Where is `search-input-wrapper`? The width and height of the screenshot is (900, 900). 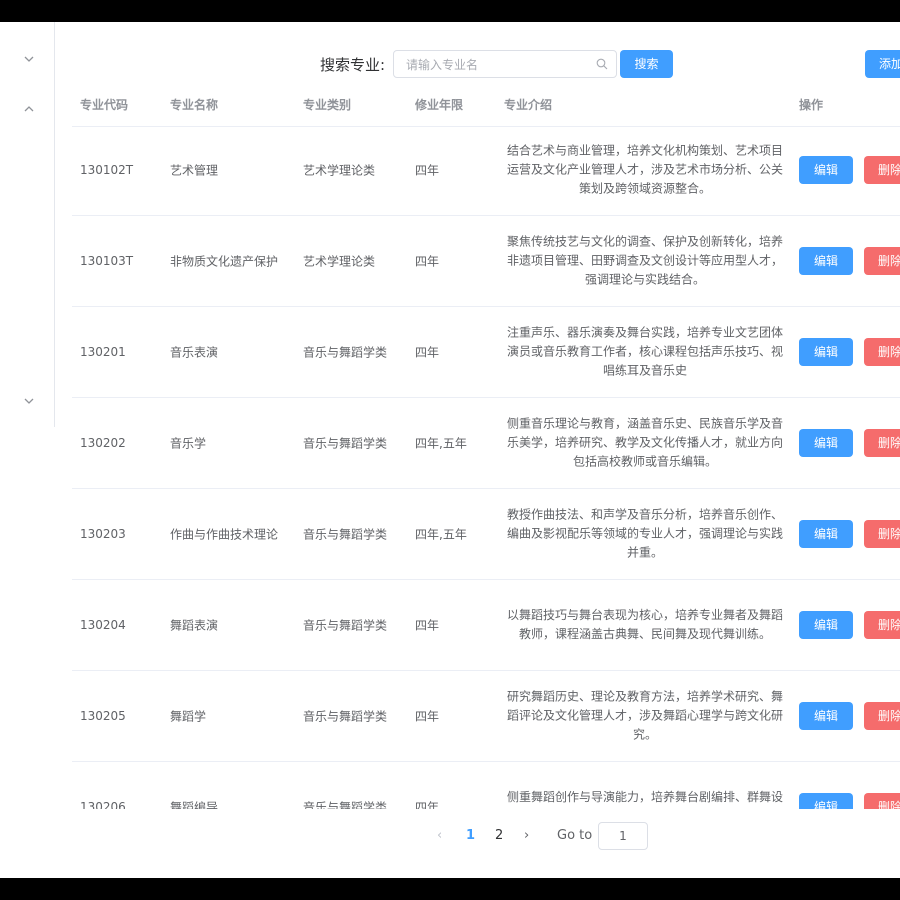
search-input-wrapper is located at coordinates (505, 64).